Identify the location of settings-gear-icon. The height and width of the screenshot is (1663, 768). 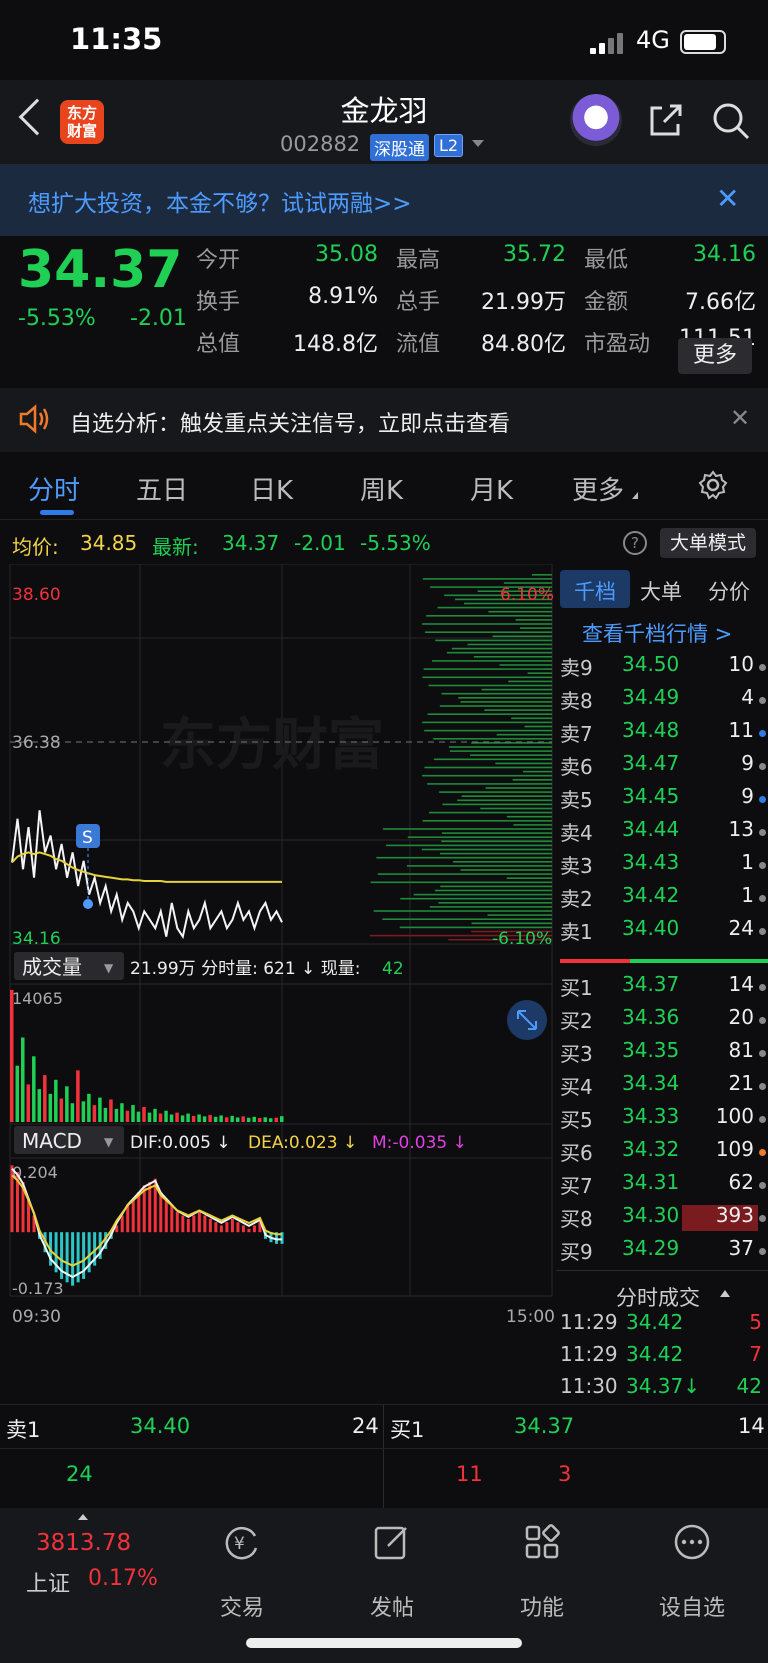
(713, 485).